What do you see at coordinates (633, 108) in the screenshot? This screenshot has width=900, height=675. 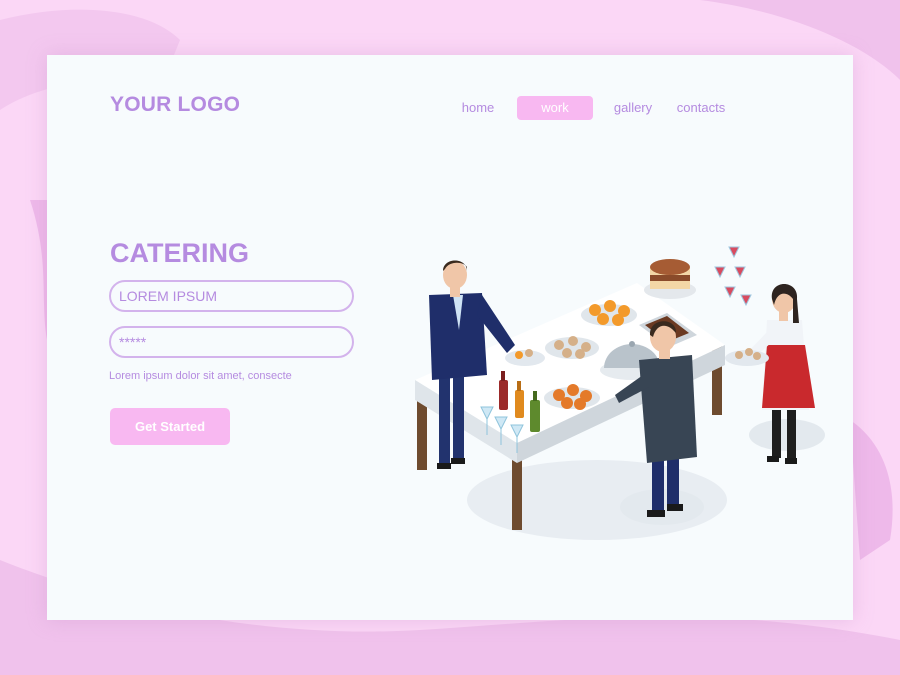 I see `nav-gallery: gallery` at bounding box center [633, 108].